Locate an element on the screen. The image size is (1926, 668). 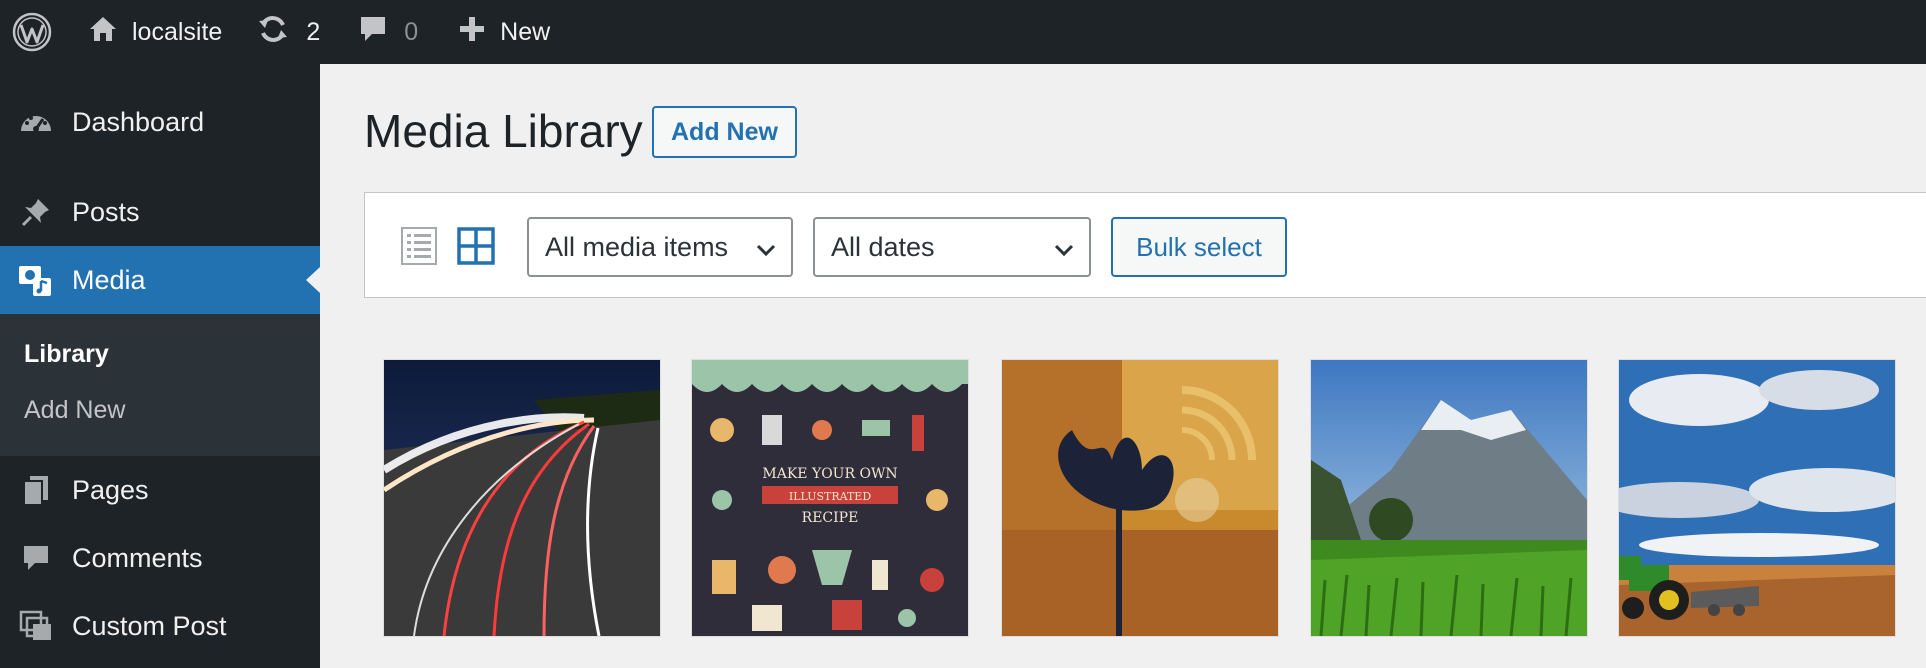
updates-count: 2 is located at coordinates (313, 31).